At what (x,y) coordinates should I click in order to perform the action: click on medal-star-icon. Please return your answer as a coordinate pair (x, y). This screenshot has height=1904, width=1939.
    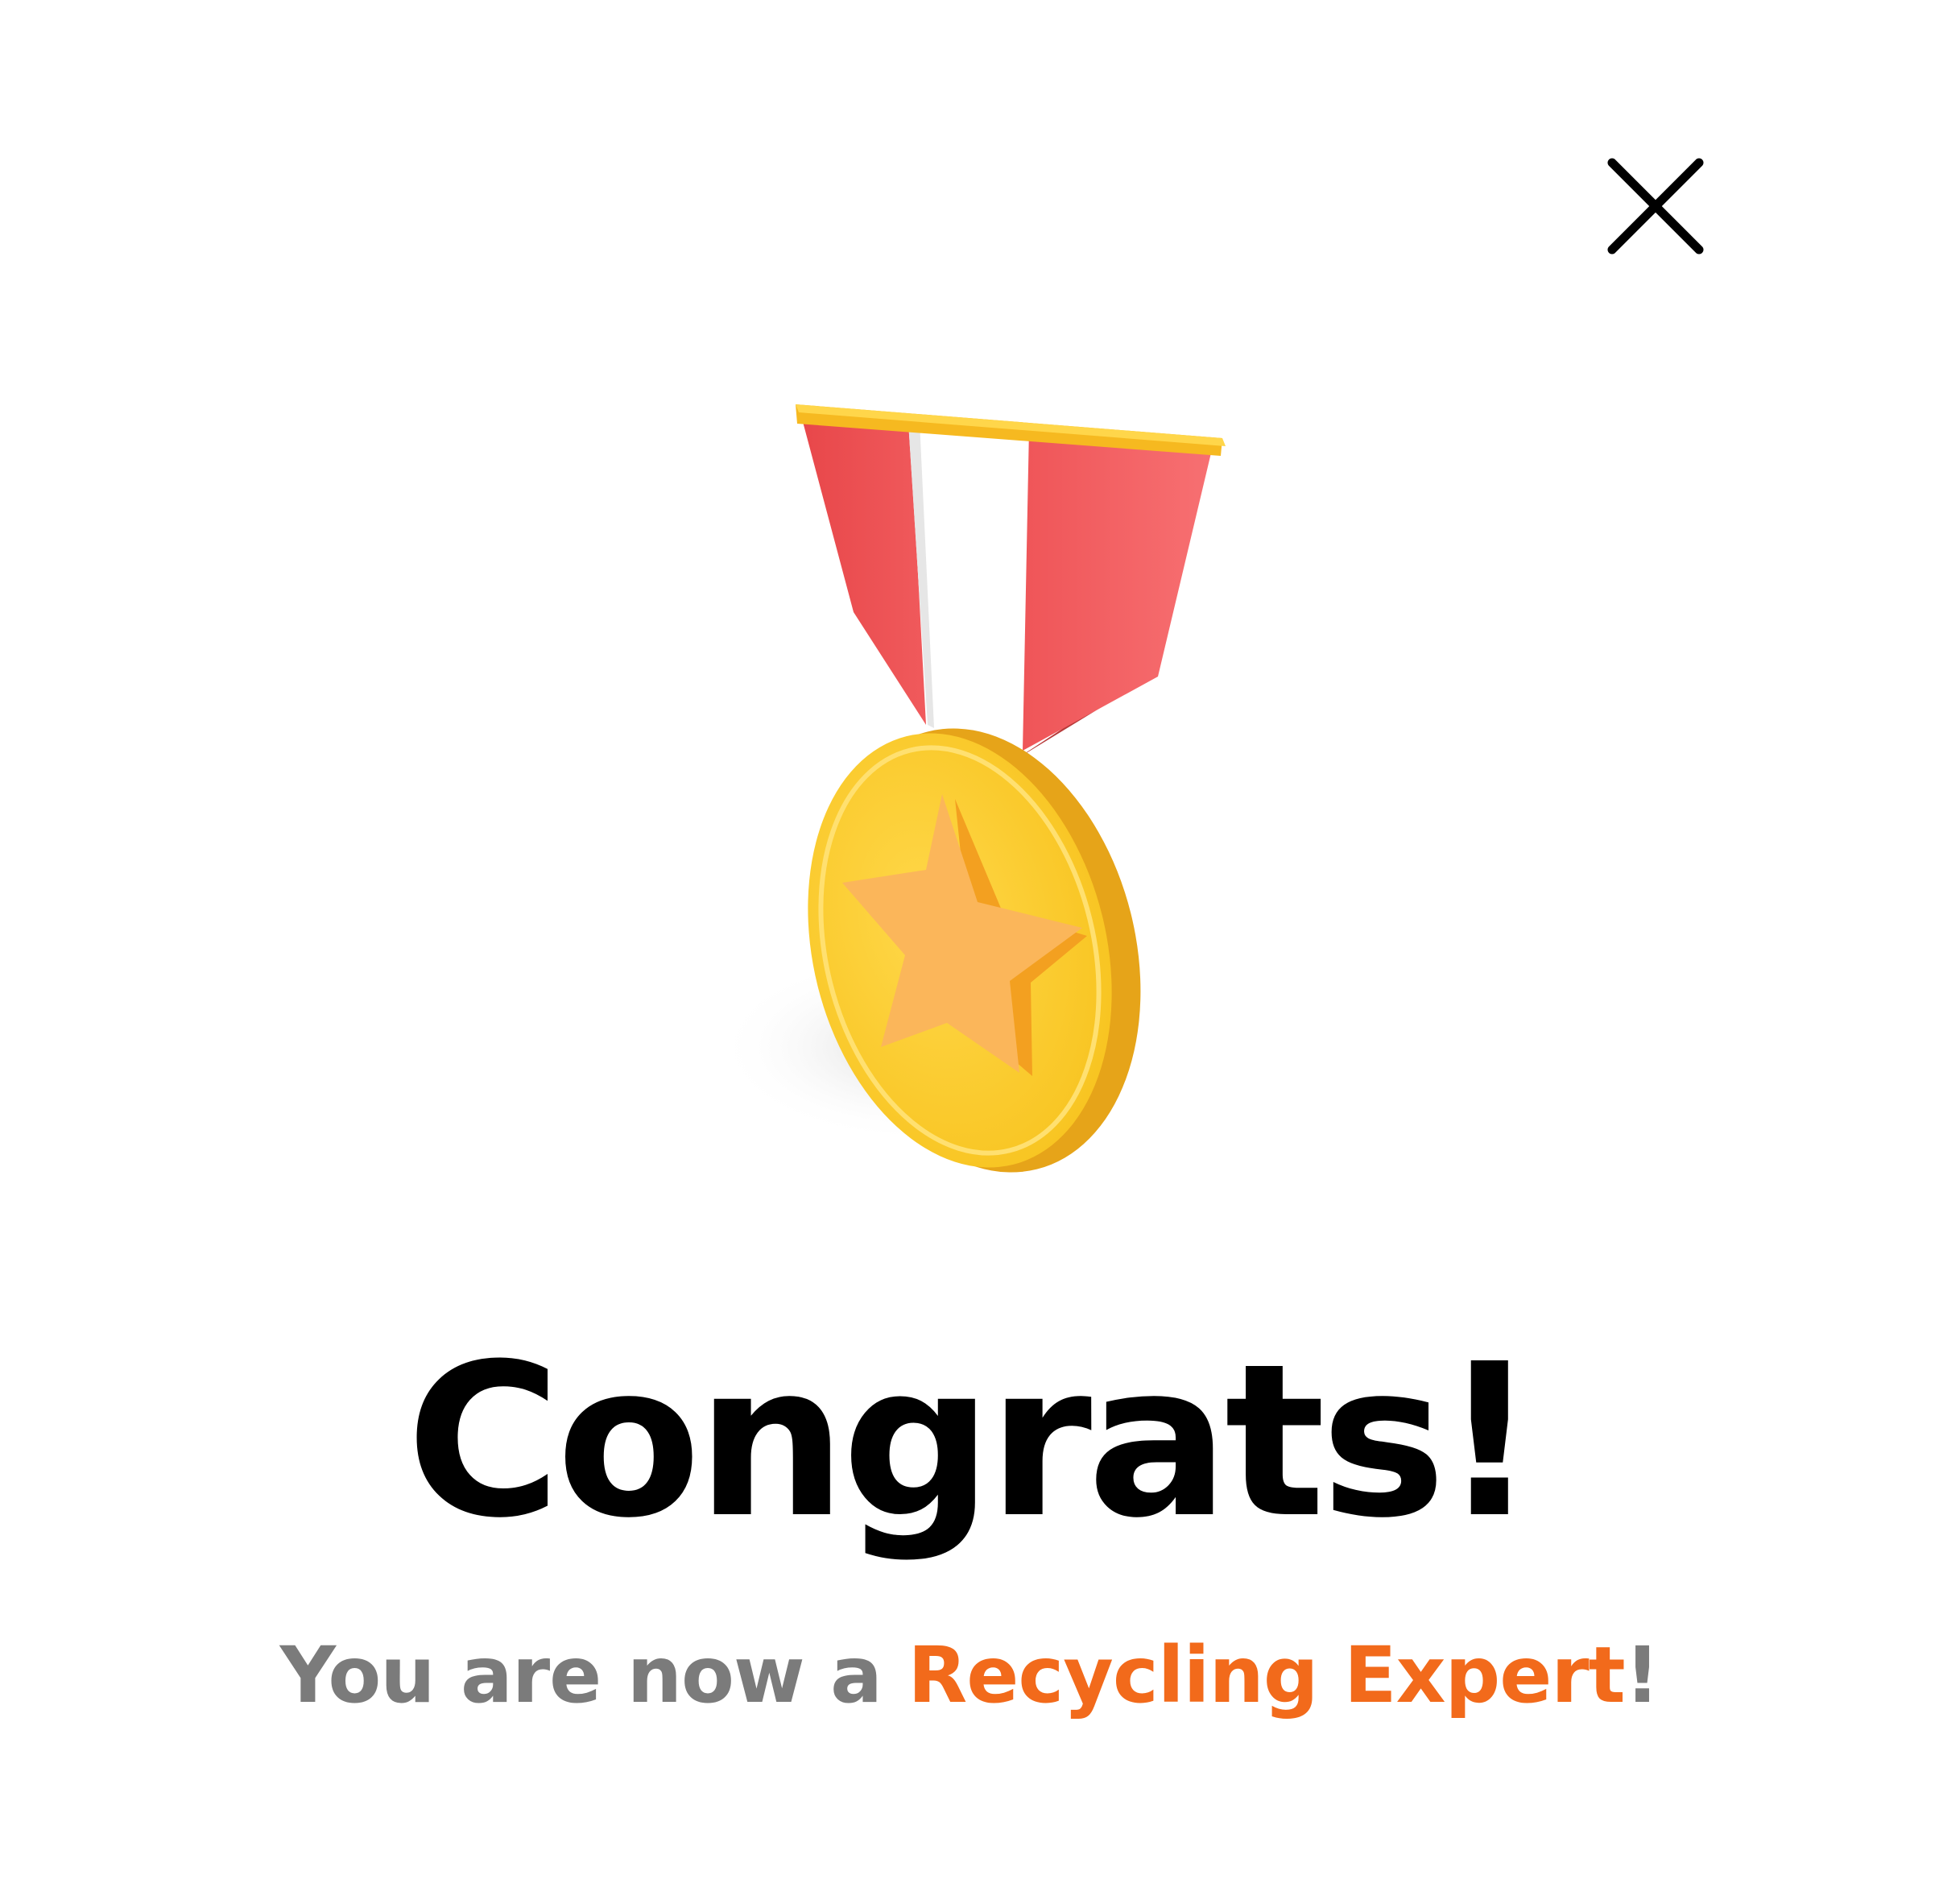
    Looking at the image, I should click on (971, 788).